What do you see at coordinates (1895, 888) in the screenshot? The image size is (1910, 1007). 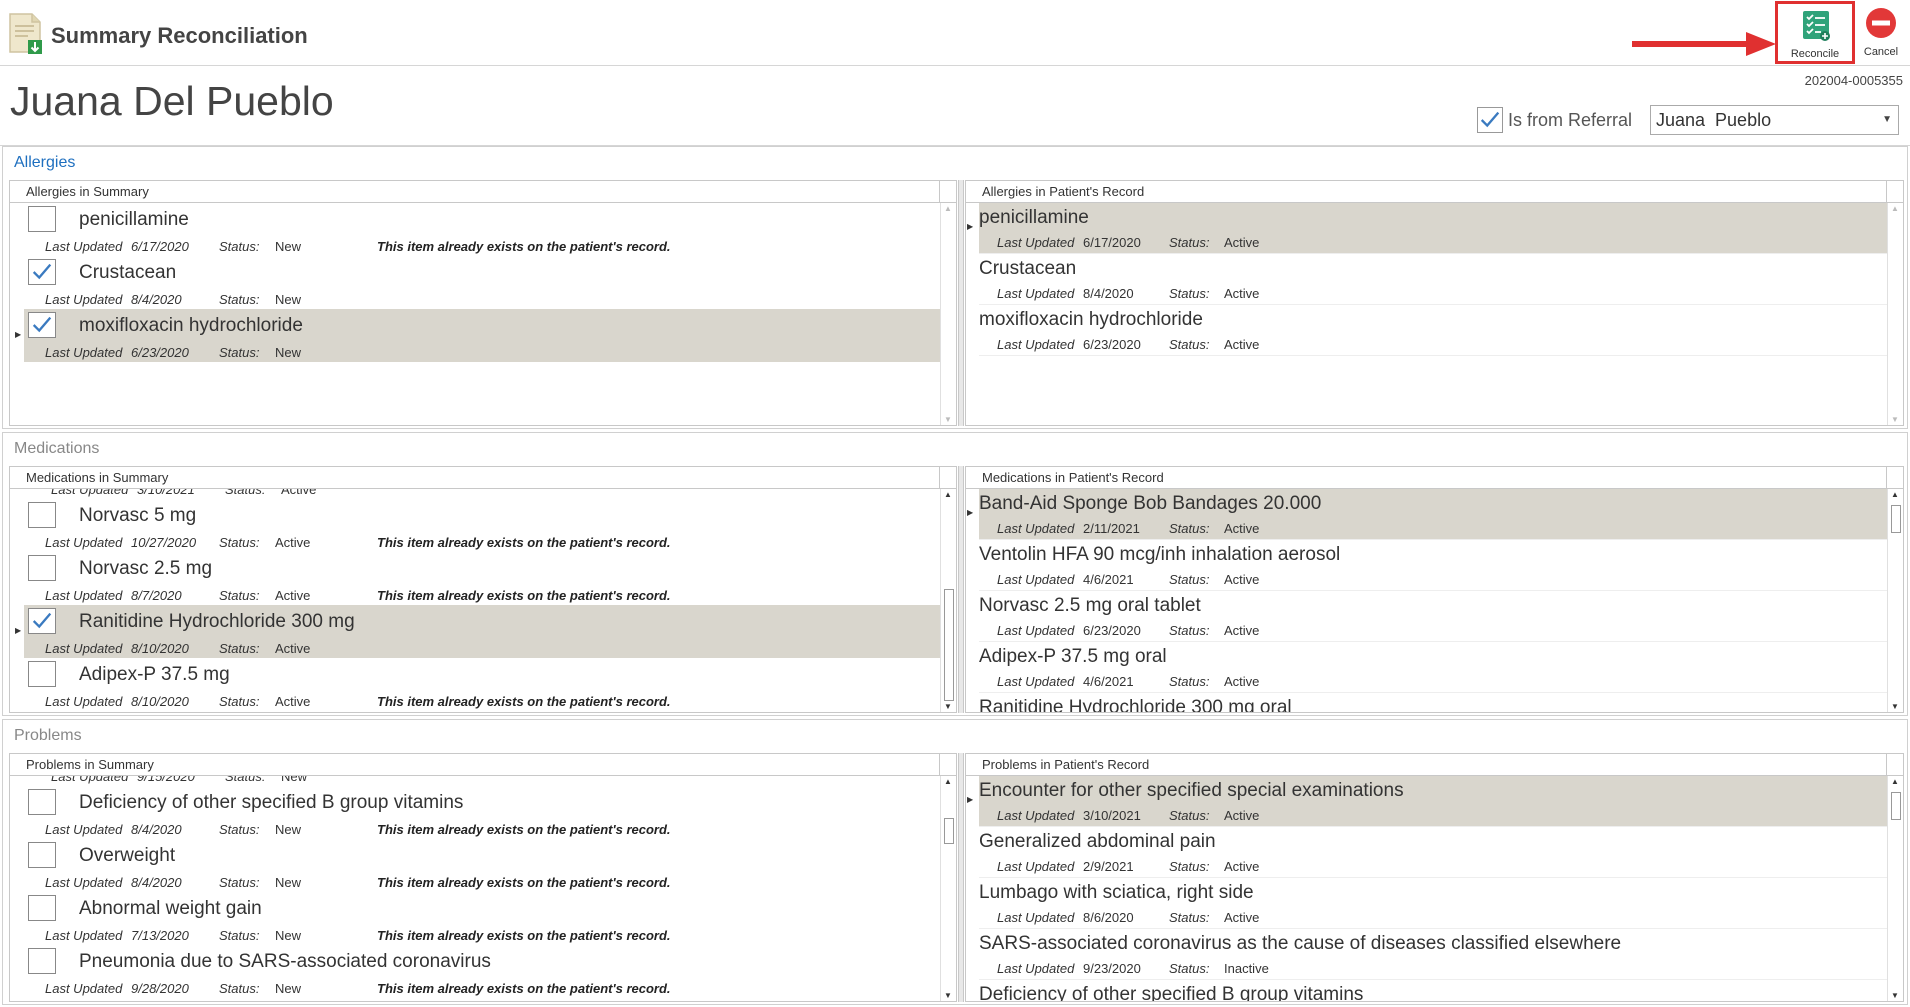 I see `problems-record-scrollbar: ▲ ▼` at bounding box center [1895, 888].